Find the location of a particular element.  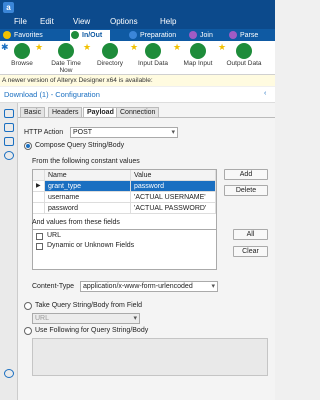

table-row: password 'ACTUAL PASSWORD' is located at coordinates (124, 208).